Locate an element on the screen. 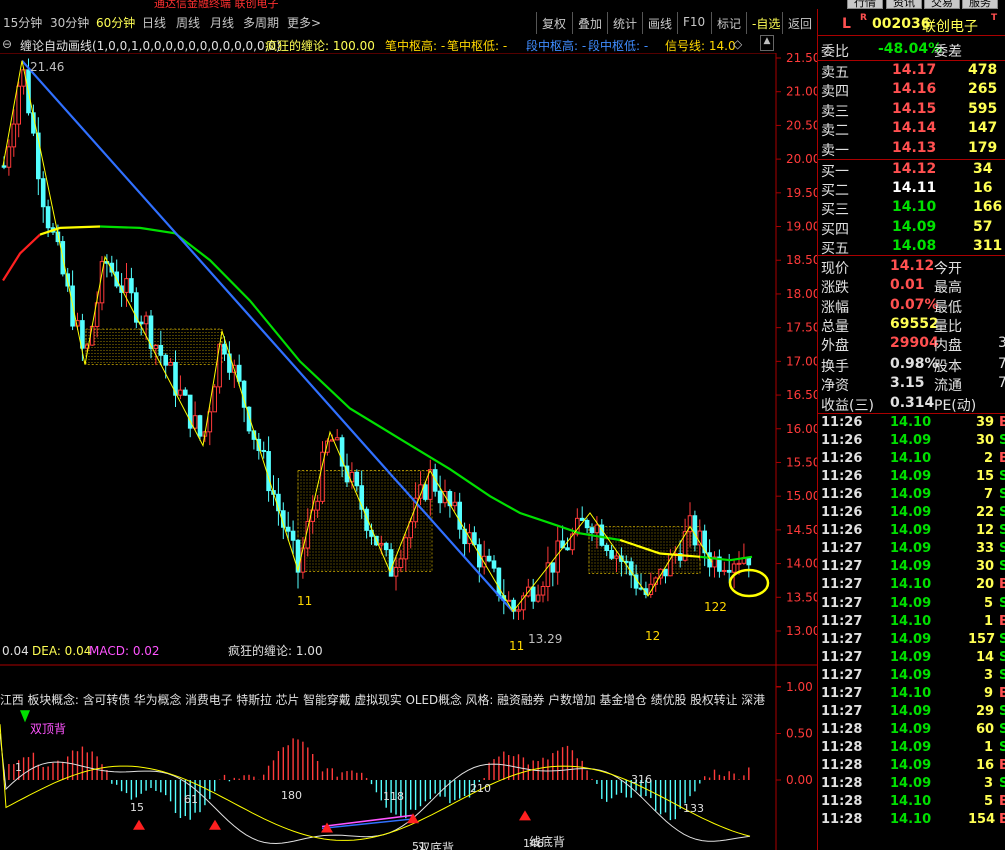  stat-label: 量比 is located at coordinates (948, 326).